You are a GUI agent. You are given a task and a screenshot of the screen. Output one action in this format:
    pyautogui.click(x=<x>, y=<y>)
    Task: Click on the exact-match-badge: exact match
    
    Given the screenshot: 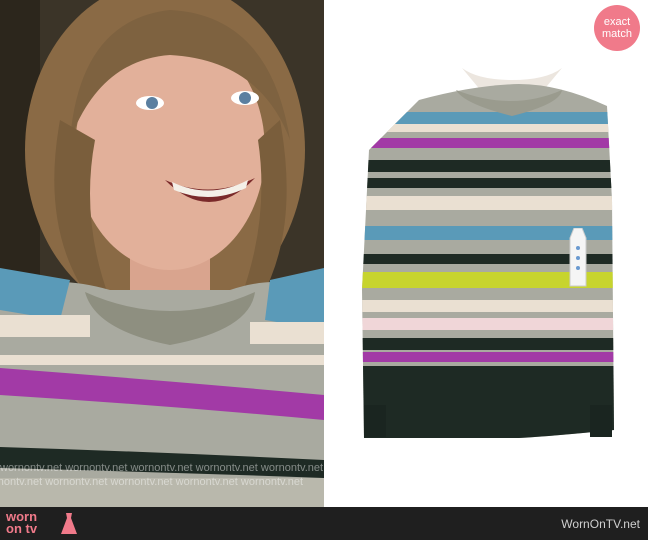 What is the action you would take?
    pyautogui.click(x=617, y=28)
    